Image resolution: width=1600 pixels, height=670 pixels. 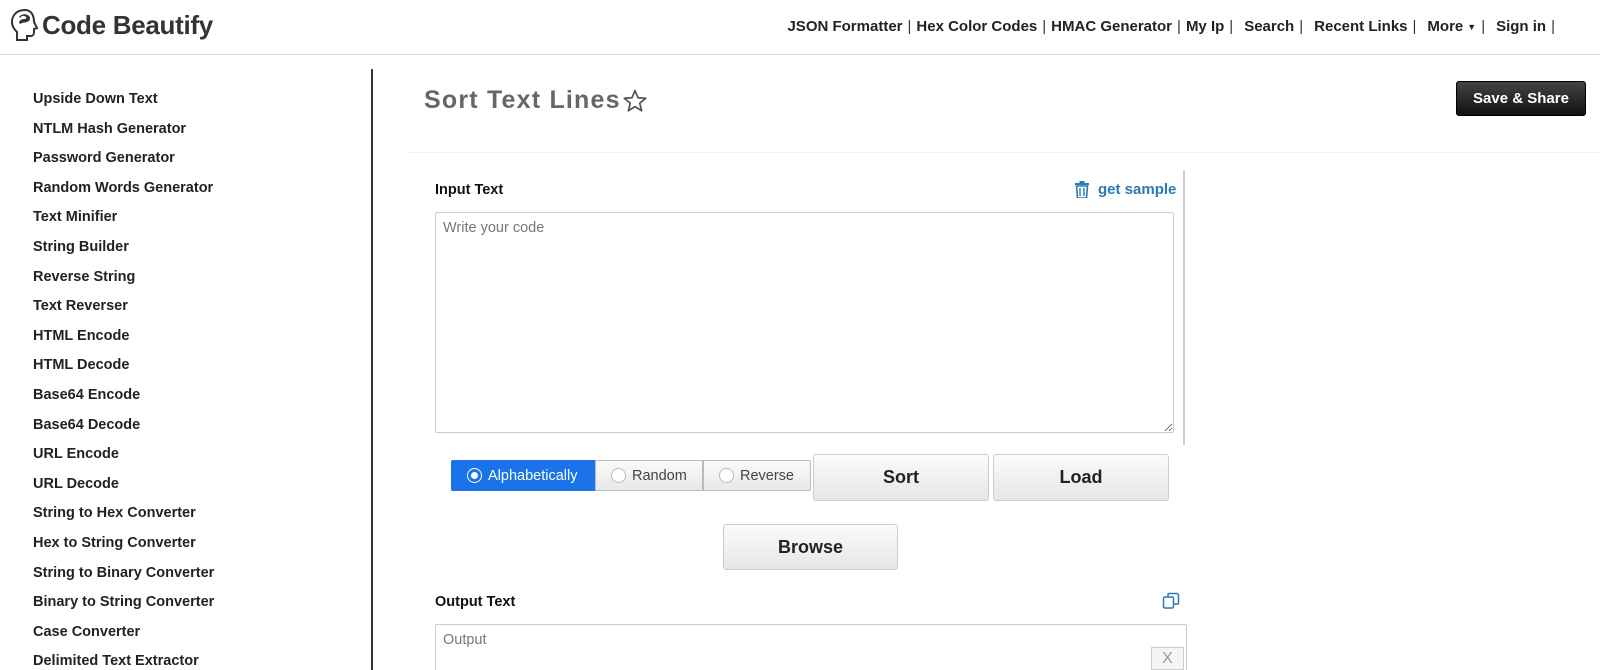 I want to click on sort-option-group: Alphabetically Random Reverse, so click(x=631, y=475).